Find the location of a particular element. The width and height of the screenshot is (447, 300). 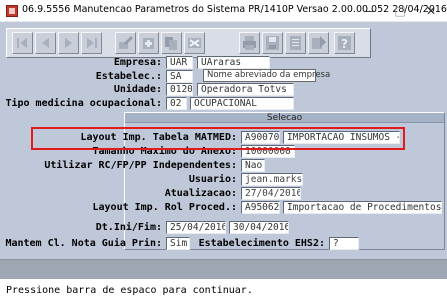

save-button is located at coordinates (272, 43).